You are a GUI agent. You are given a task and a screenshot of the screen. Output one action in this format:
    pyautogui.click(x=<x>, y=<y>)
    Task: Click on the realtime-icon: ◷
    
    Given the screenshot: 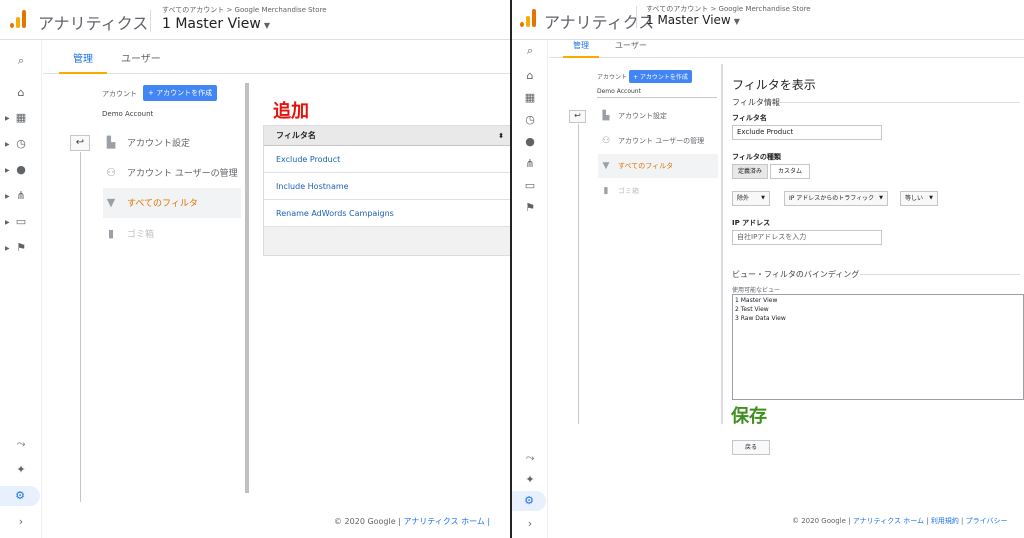 What is the action you would take?
    pyautogui.click(x=530, y=120)
    